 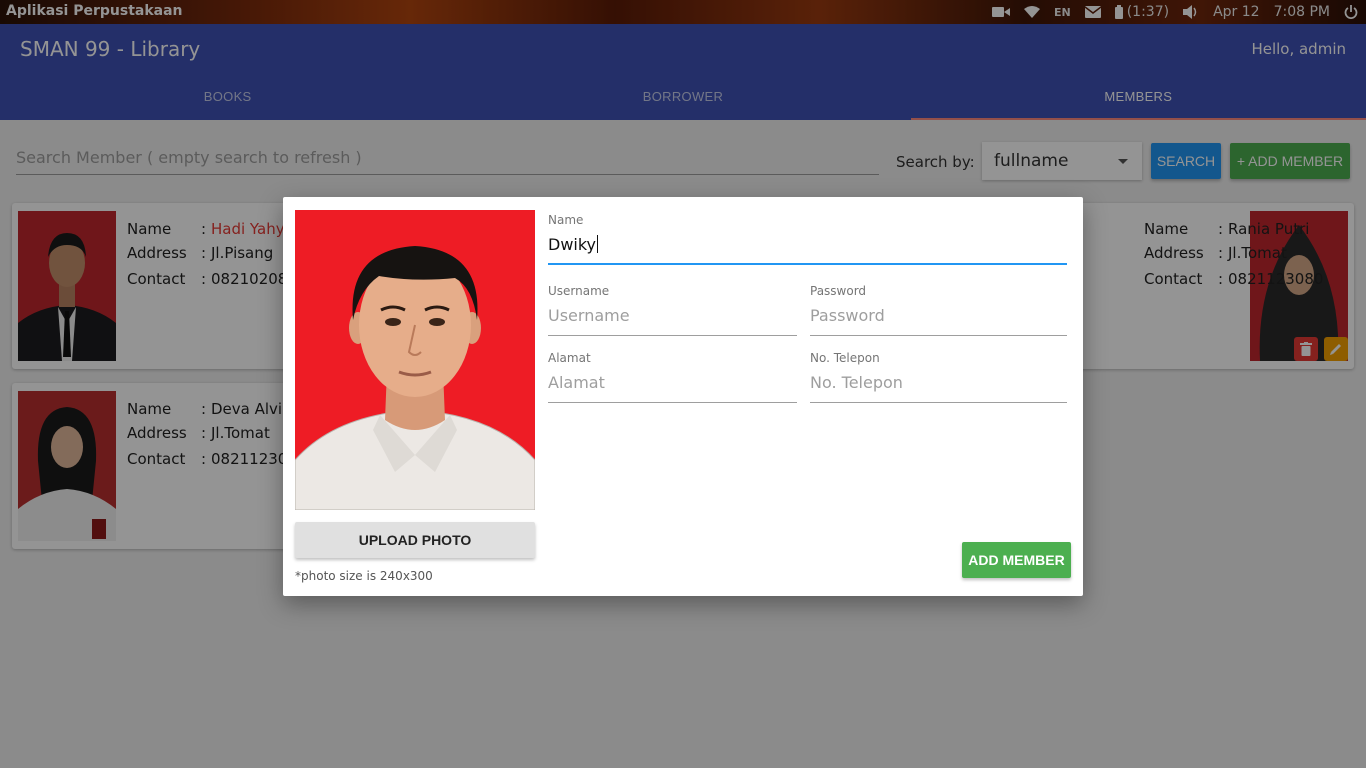 I want to click on upload-photo-button: UPLOAD PHOTO, so click(x=415, y=540).